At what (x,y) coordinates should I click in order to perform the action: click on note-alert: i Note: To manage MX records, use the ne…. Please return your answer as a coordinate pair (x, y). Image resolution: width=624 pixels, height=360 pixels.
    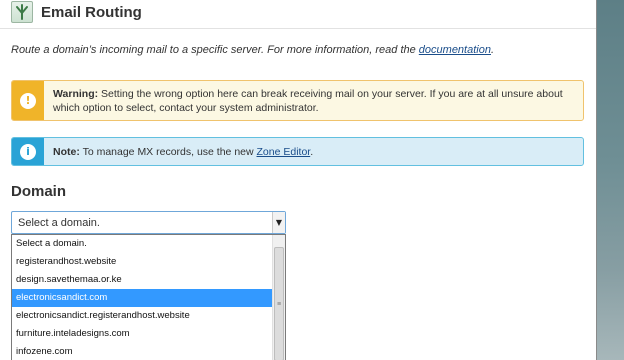
    Looking at the image, I should click on (297, 151).